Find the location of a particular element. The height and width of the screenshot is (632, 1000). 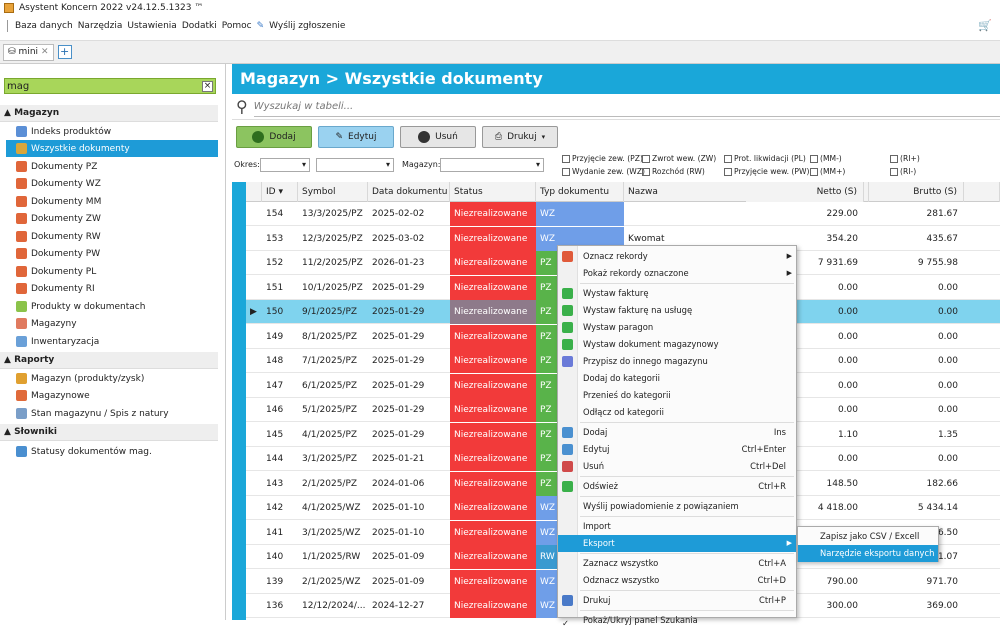

sidebar-item-magazyny: Magazyny is located at coordinates (112, 323).